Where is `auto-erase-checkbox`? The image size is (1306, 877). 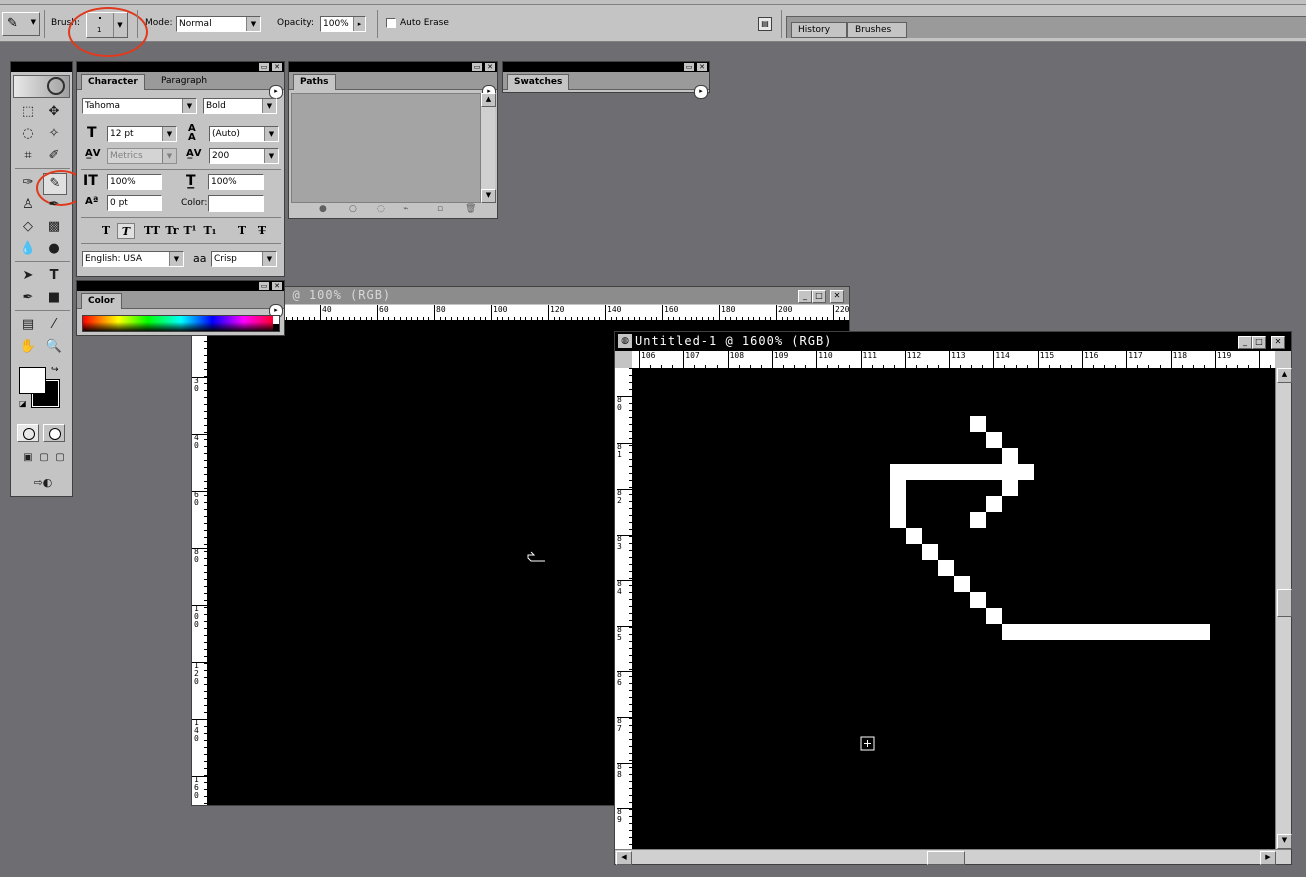
auto-erase-checkbox is located at coordinates (391, 23).